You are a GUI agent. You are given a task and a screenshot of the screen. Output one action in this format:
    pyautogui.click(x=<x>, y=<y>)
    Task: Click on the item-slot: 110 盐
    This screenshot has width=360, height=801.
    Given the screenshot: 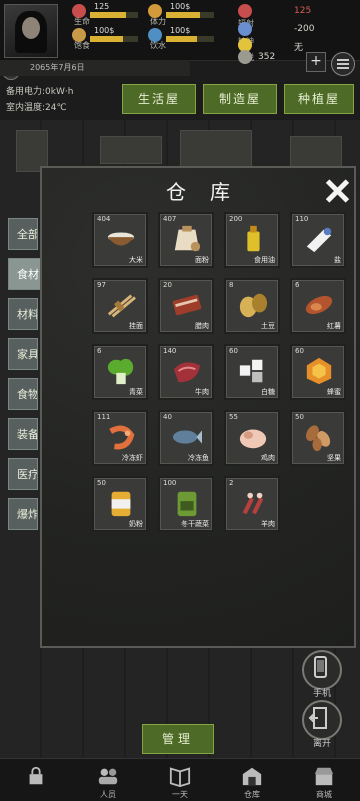 What is the action you would take?
    pyautogui.click(x=318, y=240)
    